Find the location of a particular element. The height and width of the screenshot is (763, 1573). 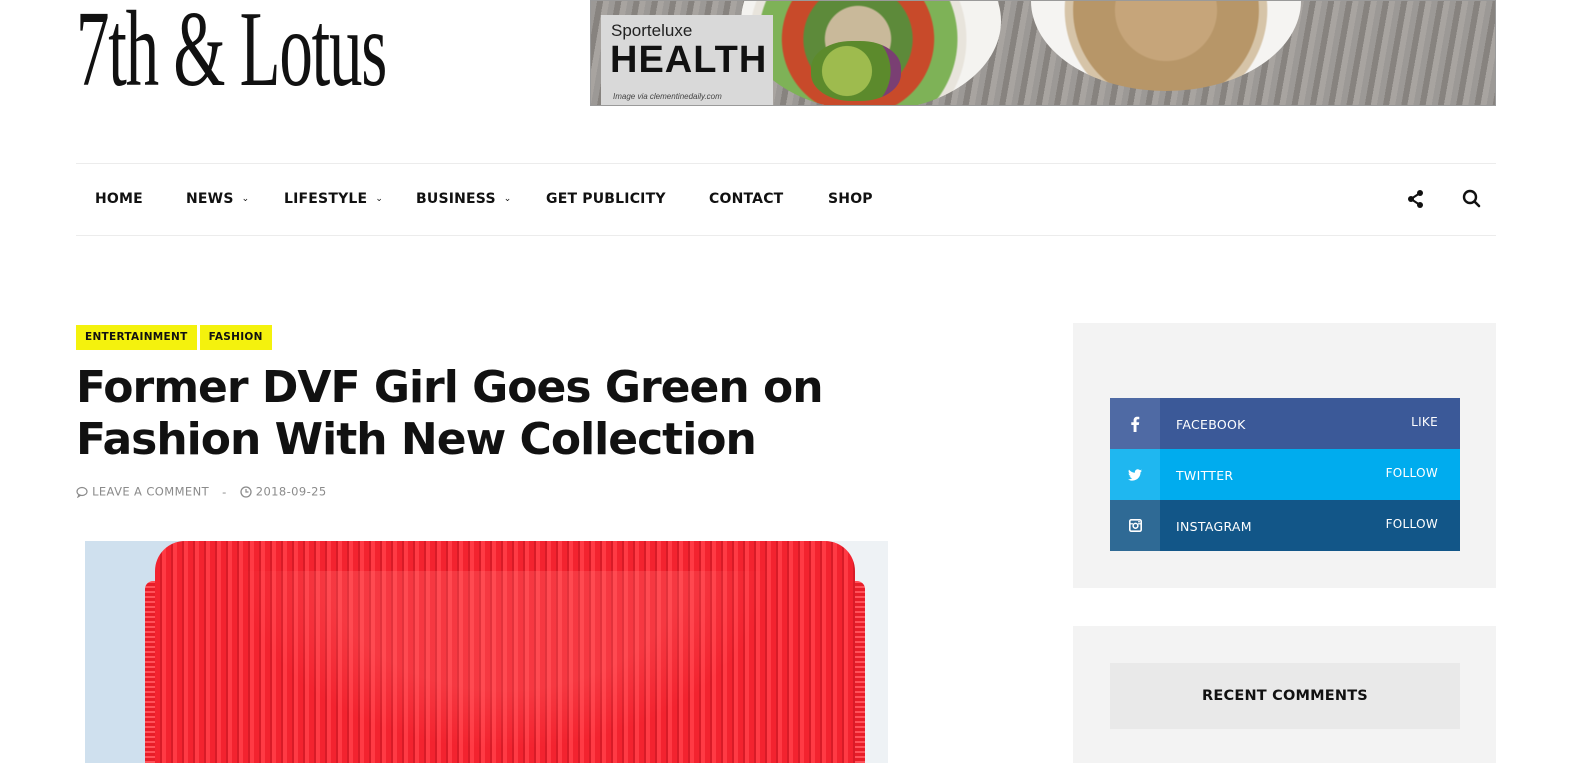

instagram-icon is located at coordinates (1135, 525).